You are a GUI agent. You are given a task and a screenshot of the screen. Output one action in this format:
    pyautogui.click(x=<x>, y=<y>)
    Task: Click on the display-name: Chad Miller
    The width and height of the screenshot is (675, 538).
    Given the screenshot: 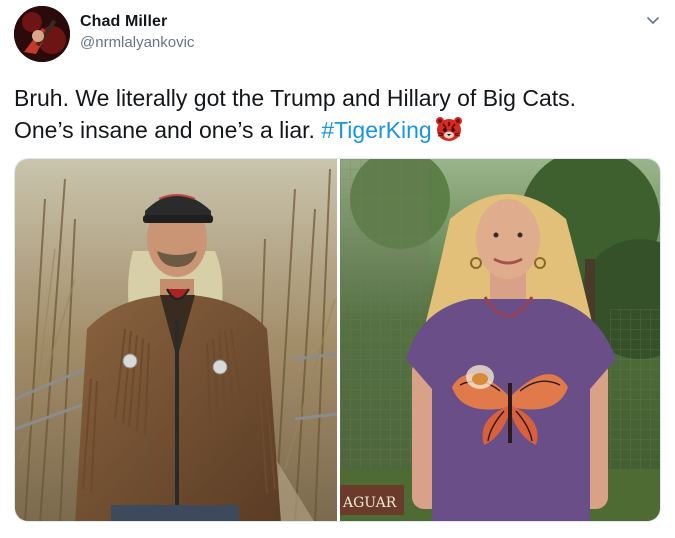 What is the action you would take?
    pyautogui.click(x=123, y=22)
    